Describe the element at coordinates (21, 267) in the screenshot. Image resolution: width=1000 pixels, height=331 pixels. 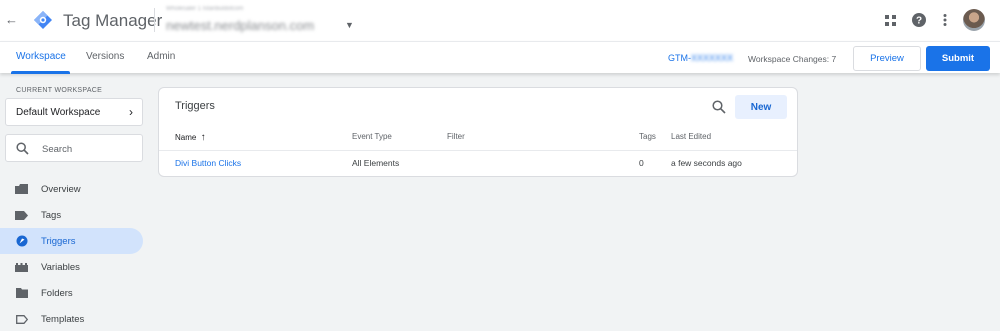
I see `variables-icon` at that location.